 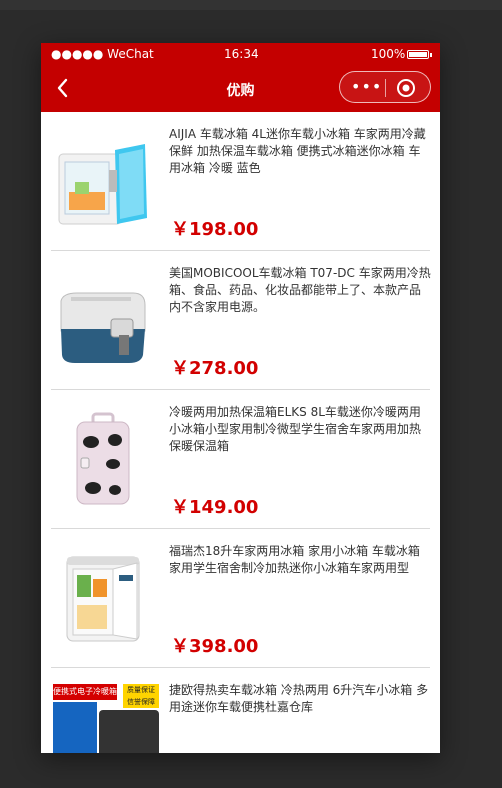 What do you see at coordinates (75, 727) in the screenshot?
I see `promo-panel` at bounding box center [75, 727].